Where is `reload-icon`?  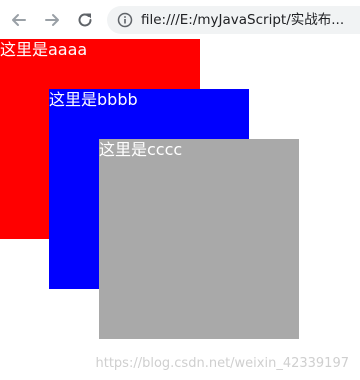
reload-icon is located at coordinates (85, 20).